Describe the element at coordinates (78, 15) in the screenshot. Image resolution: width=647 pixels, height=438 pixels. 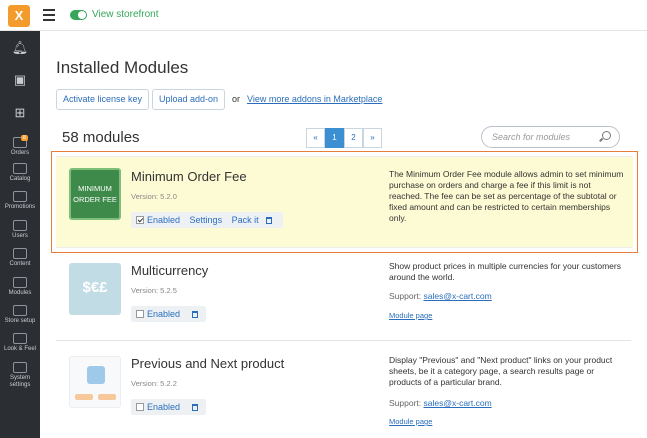
I see `storefront-toggle` at that location.